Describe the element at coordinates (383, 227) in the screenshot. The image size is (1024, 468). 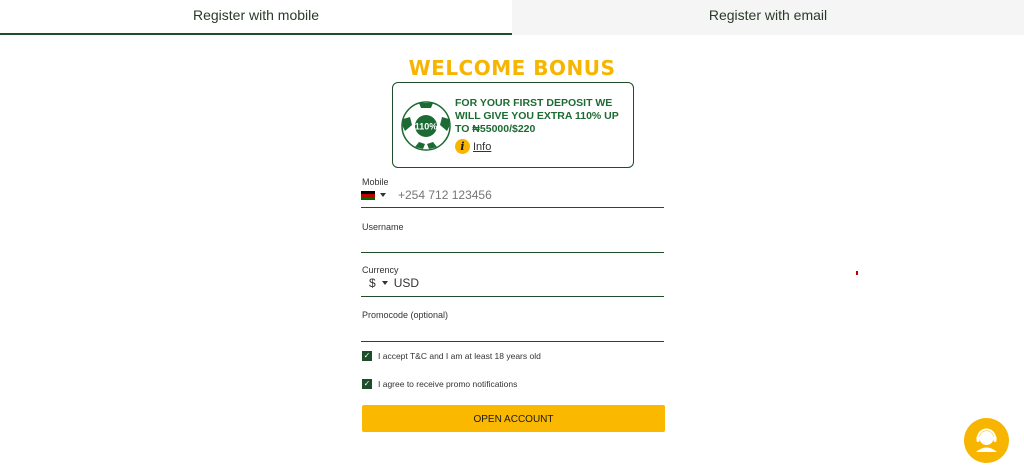
I see `username-label: Username` at that location.